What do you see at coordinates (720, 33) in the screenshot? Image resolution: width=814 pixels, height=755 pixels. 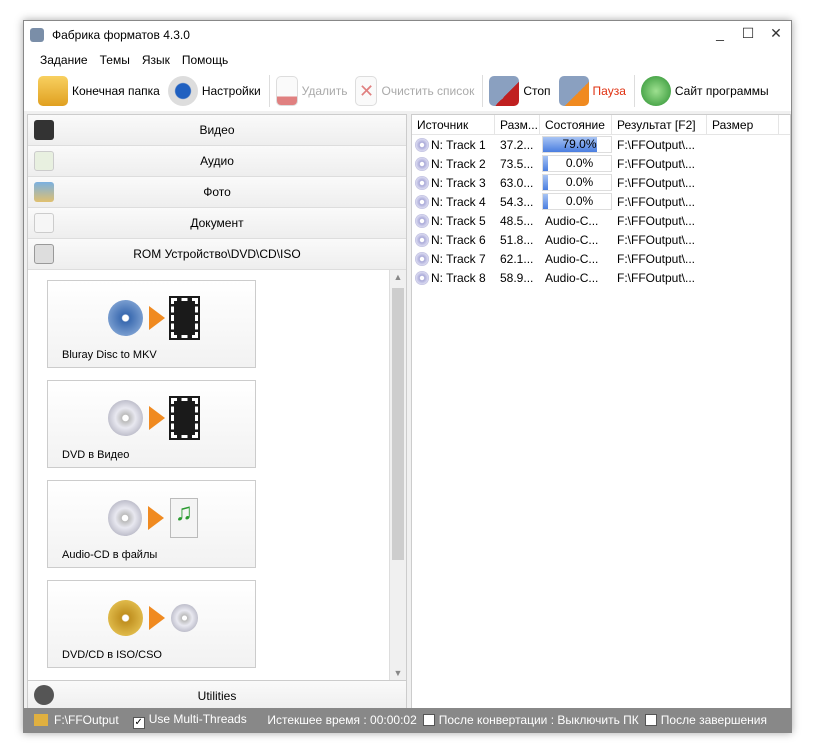 I see `minimize-button: _` at bounding box center [720, 33].